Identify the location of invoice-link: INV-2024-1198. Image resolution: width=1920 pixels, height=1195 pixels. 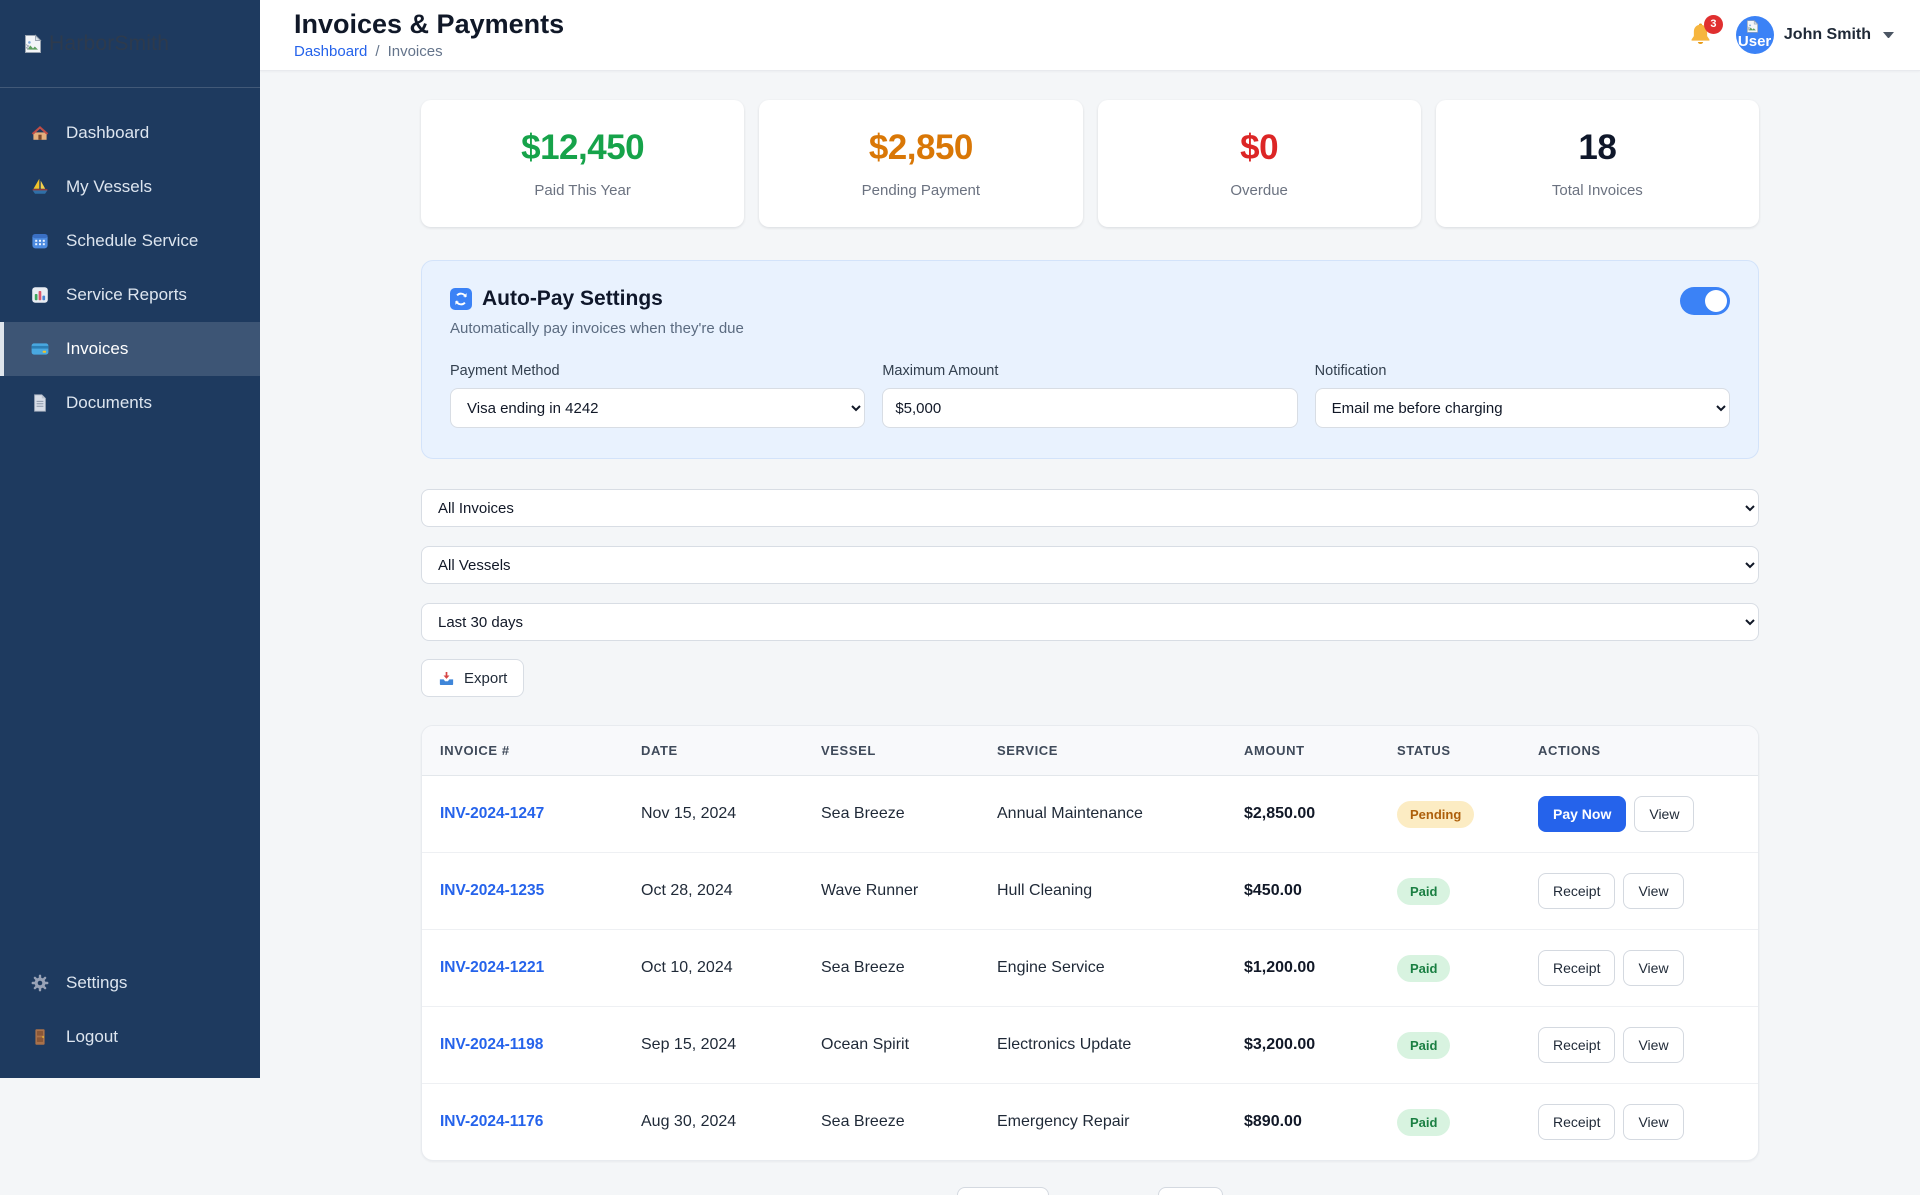
(491, 1044).